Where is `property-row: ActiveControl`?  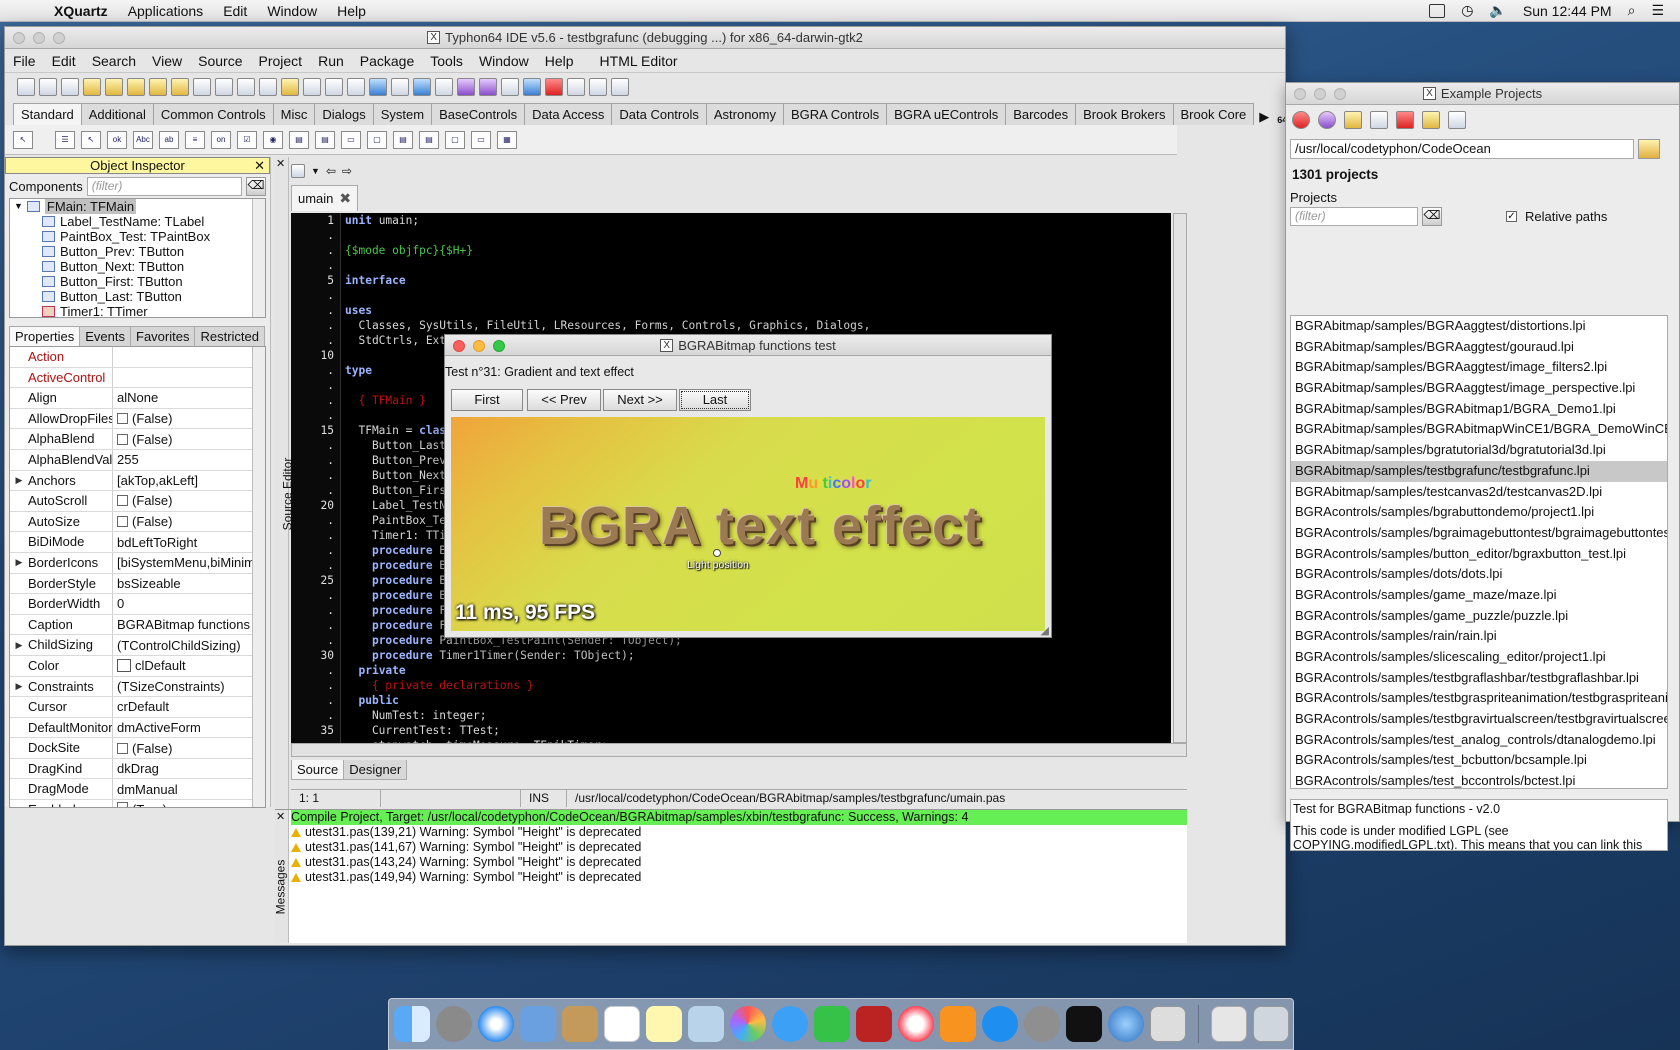 property-row: ActiveControl is located at coordinates (137, 378).